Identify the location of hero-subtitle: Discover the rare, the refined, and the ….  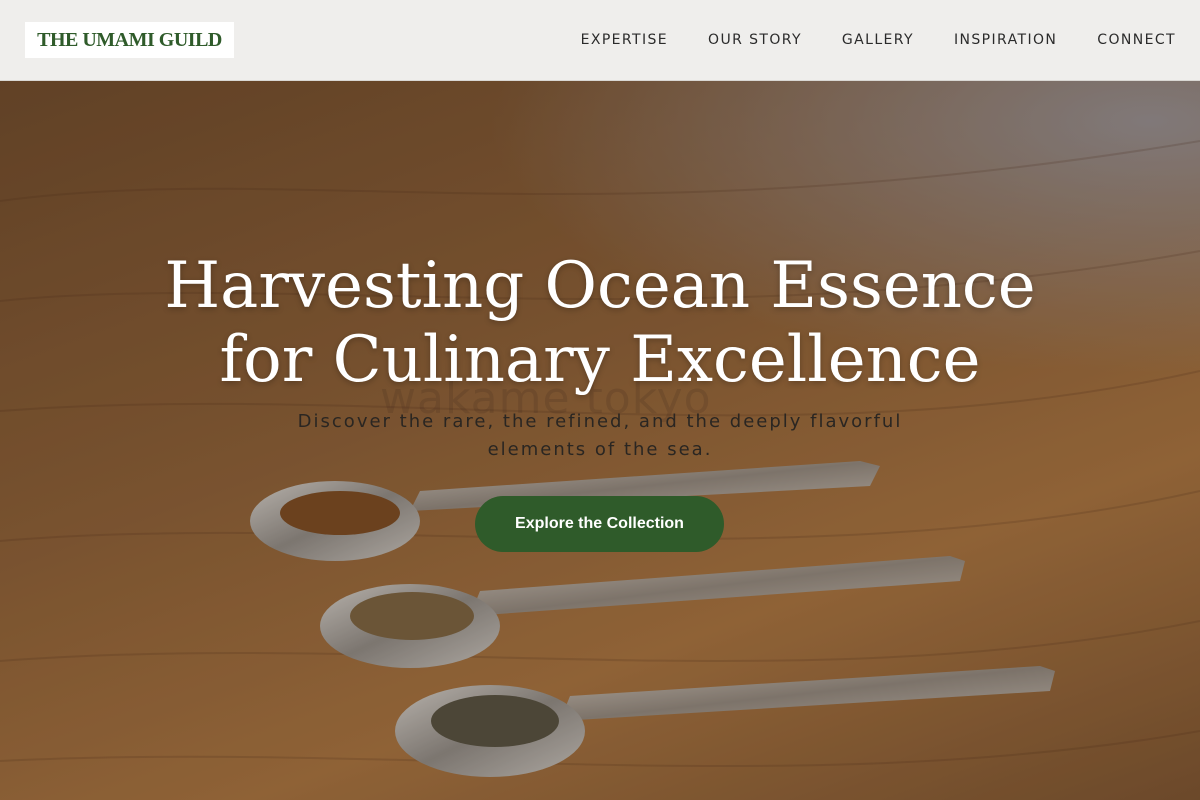
(600, 436).